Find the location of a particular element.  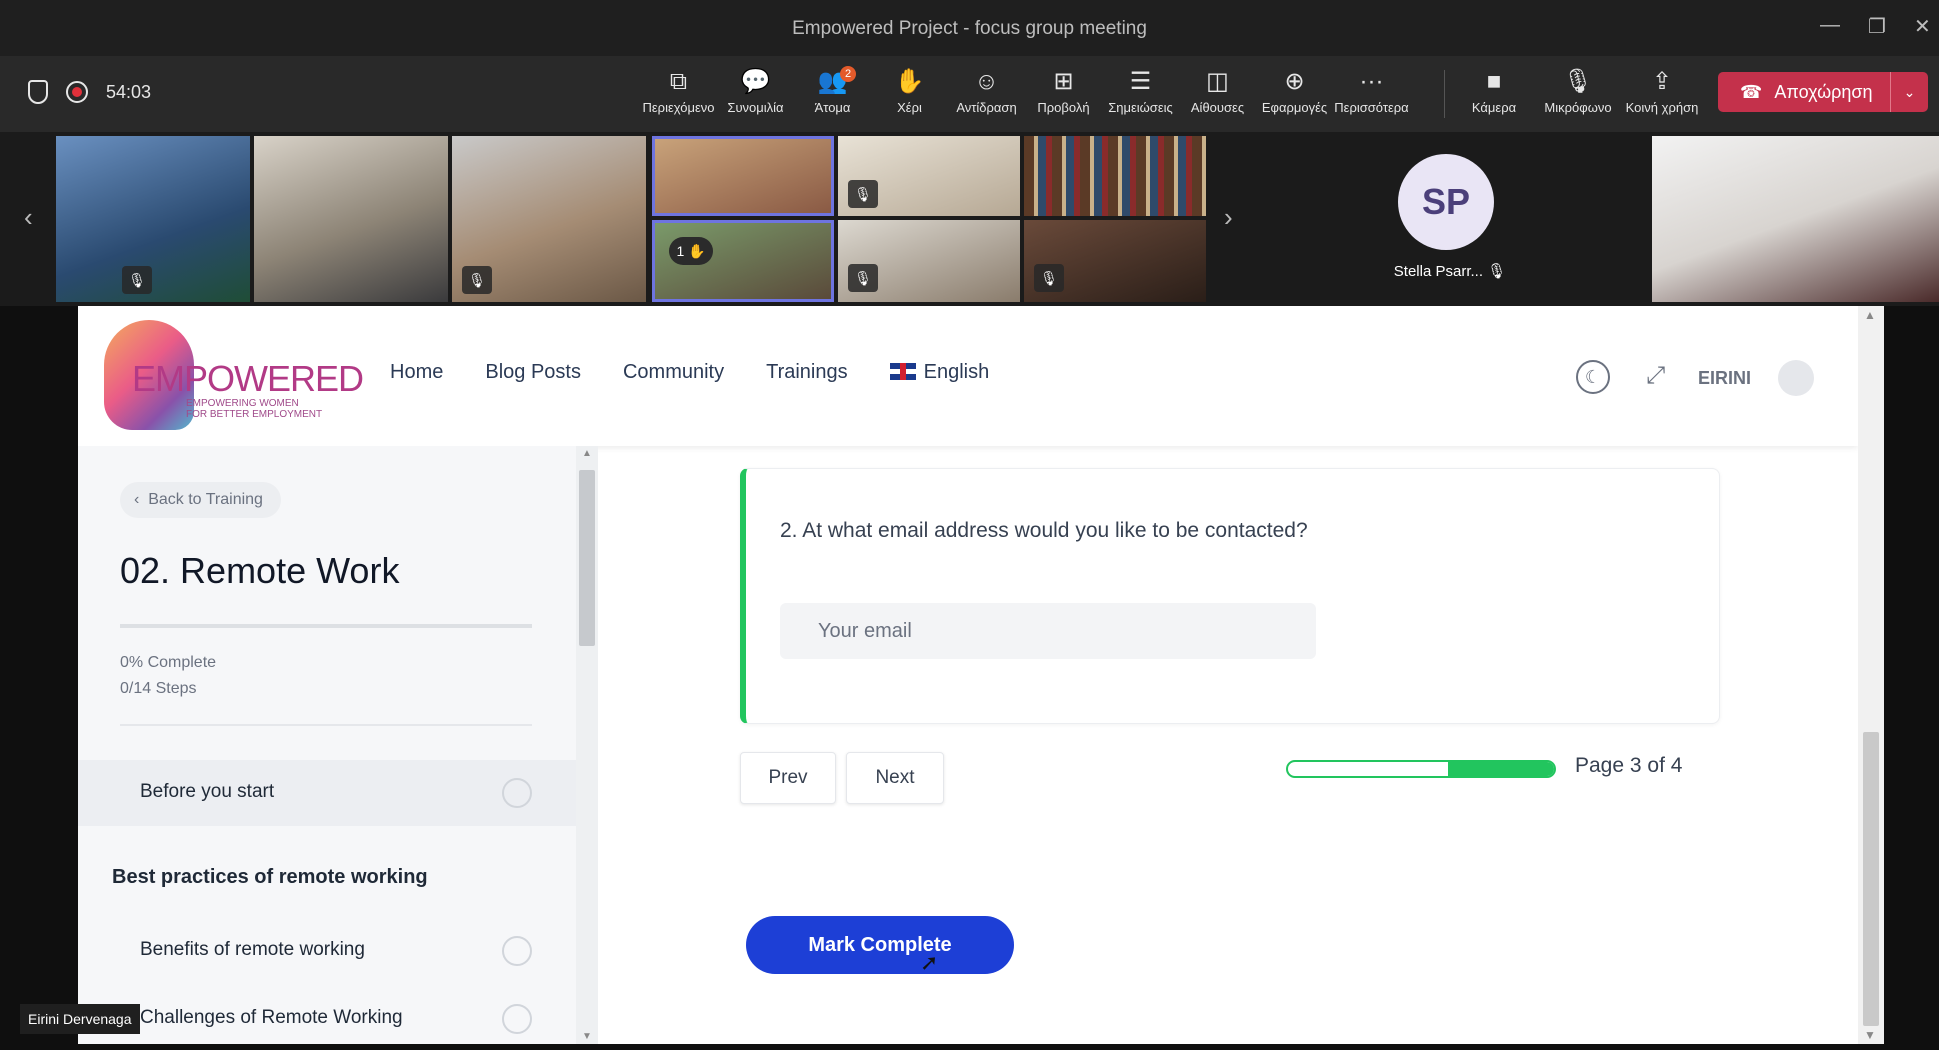

nav-blog-posts: Blog Posts is located at coordinates (533, 372).